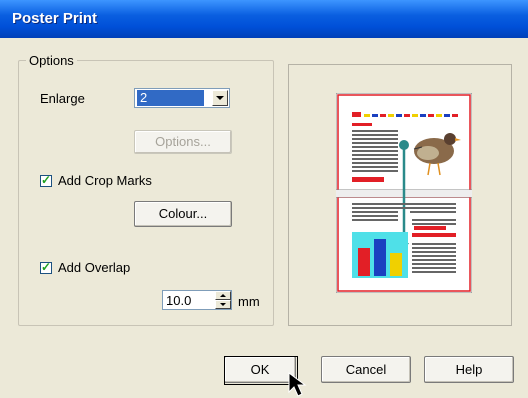 This screenshot has height=398, width=528. What do you see at coordinates (297, 384) in the screenshot?
I see `mouse-pointer-icon` at bounding box center [297, 384].